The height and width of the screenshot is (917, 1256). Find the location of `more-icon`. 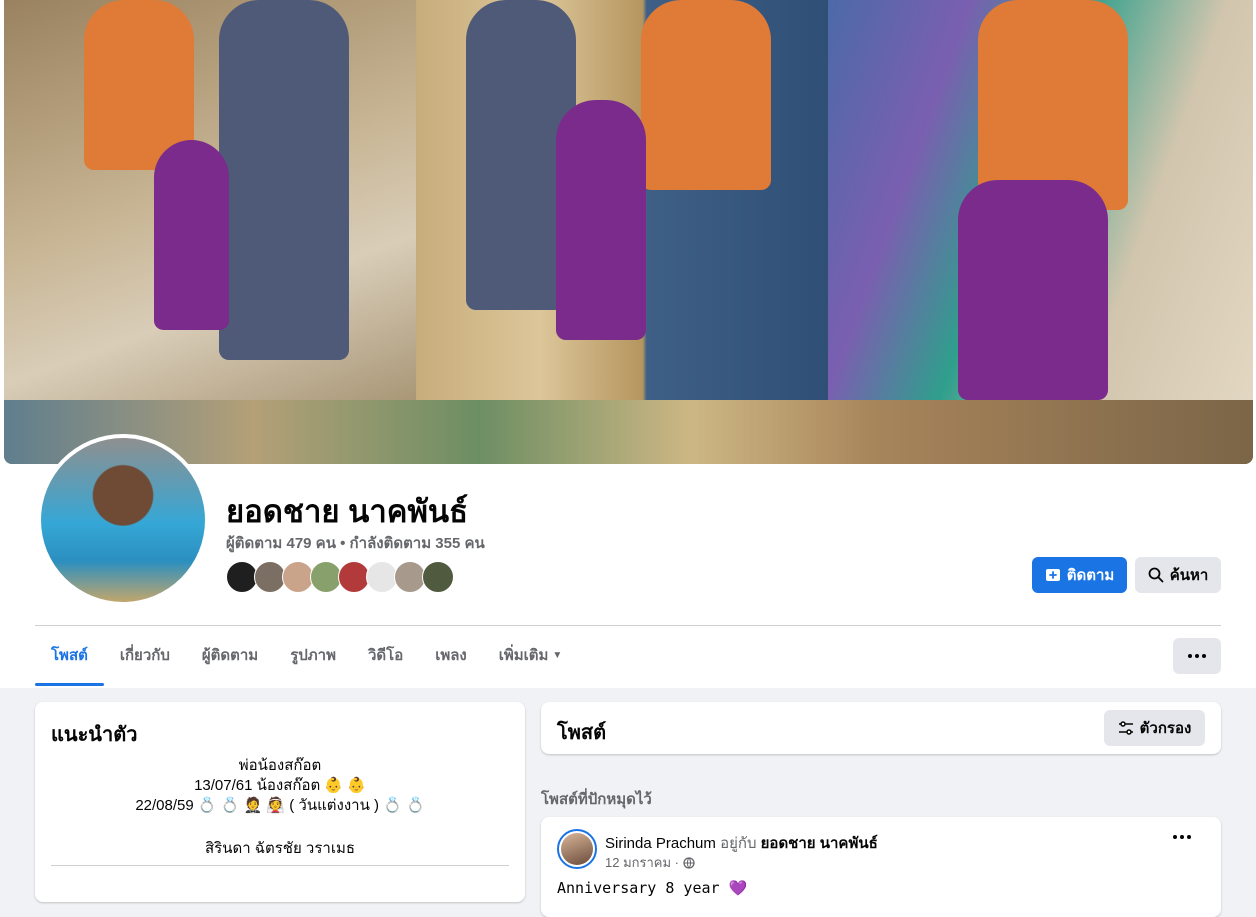

more-icon is located at coordinates (1197, 656).